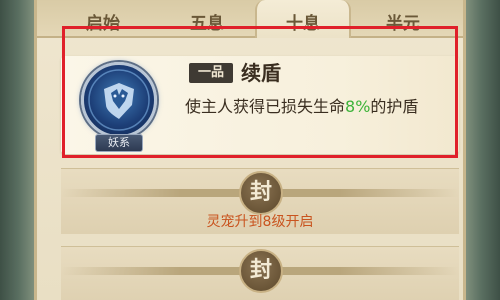 The width and height of the screenshot is (500, 300). Describe the element at coordinates (261, 73) in the screenshot. I see `skill-name: 续盾` at that location.